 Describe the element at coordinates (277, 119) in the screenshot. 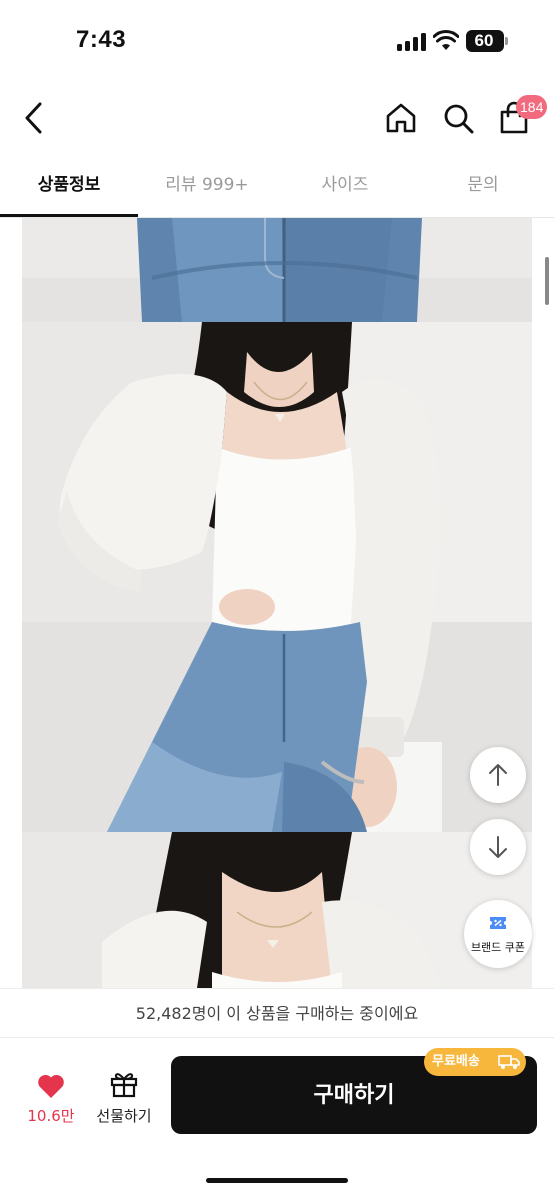

I see `top-nav-bar` at that location.